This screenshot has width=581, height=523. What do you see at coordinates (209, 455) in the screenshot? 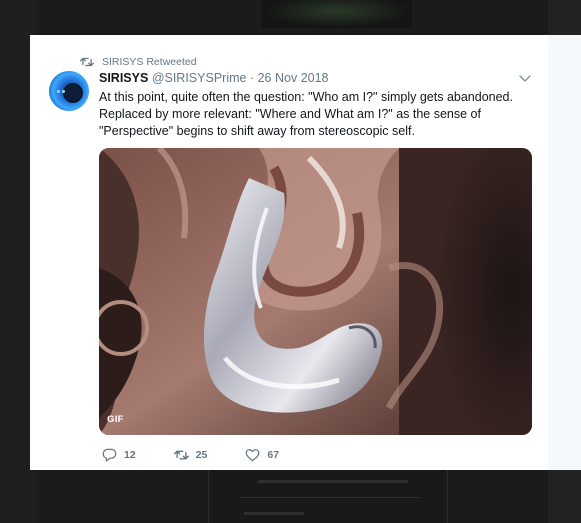
I see `tweet-actions: 12 25 67` at bounding box center [209, 455].